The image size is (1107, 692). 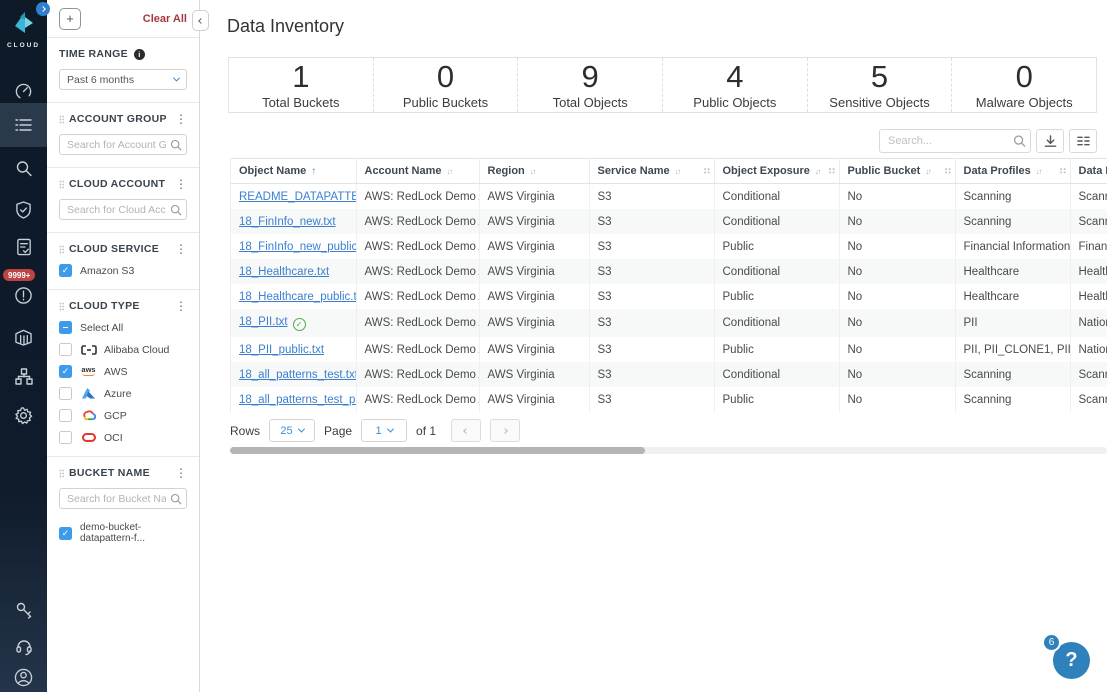 What do you see at coordinates (1013, 171) in the screenshot?
I see `column-header-data-profiles: Data Profiles ↓↑ ∷` at bounding box center [1013, 171].